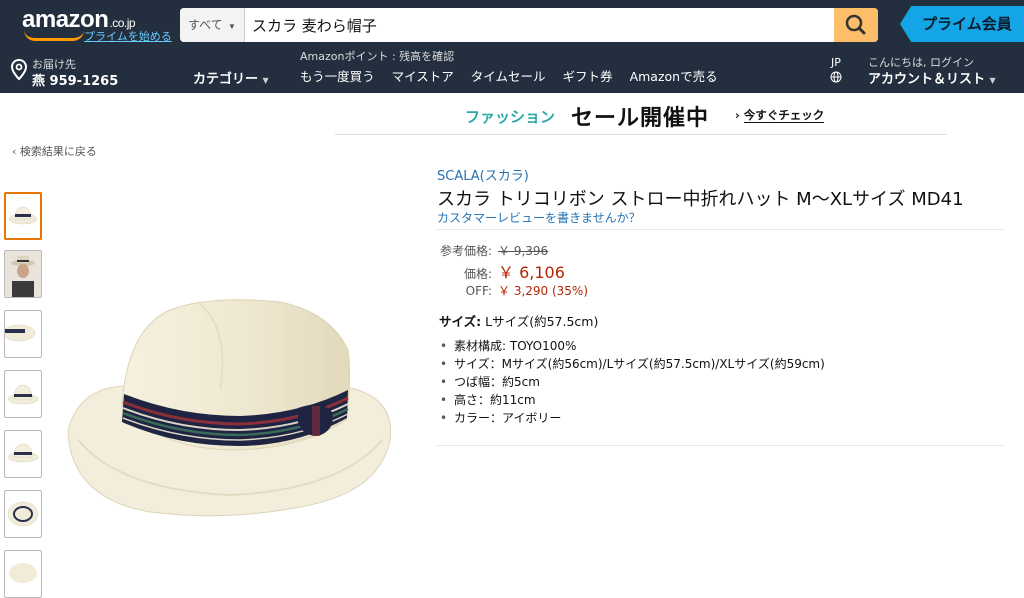 Image resolution: width=1024 pixels, height=598 pixels. What do you see at coordinates (700, 199) in the screenshot?
I see `product-title: スカラ トリコリボン ストロー中折れハット M～XLサイズ MD41` at bounding box center [700, 199].